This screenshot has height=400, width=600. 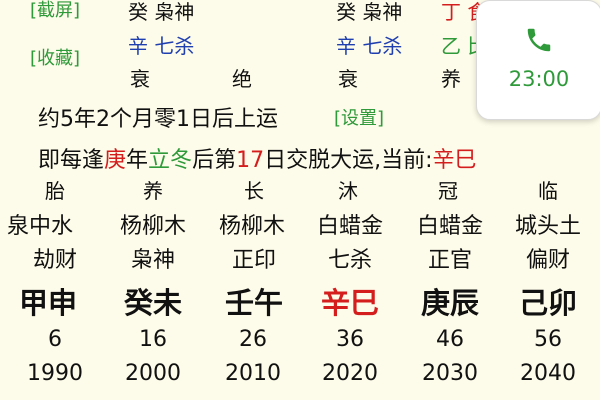 What do you see at coordinates (454, 46) in the screenshot?
I see `row2-col3-stem: 乙` at bounding box center [454, 46].